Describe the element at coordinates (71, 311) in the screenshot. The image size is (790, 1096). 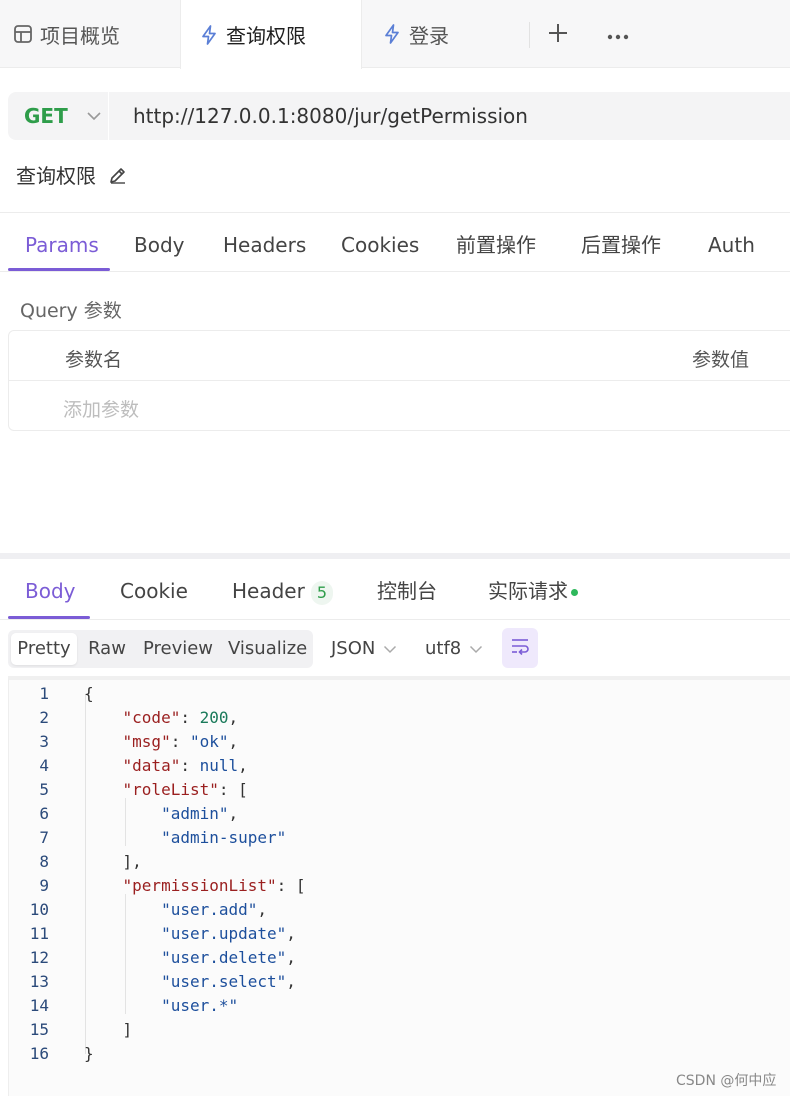
I see `query-params-label: Query 参数` at that location.